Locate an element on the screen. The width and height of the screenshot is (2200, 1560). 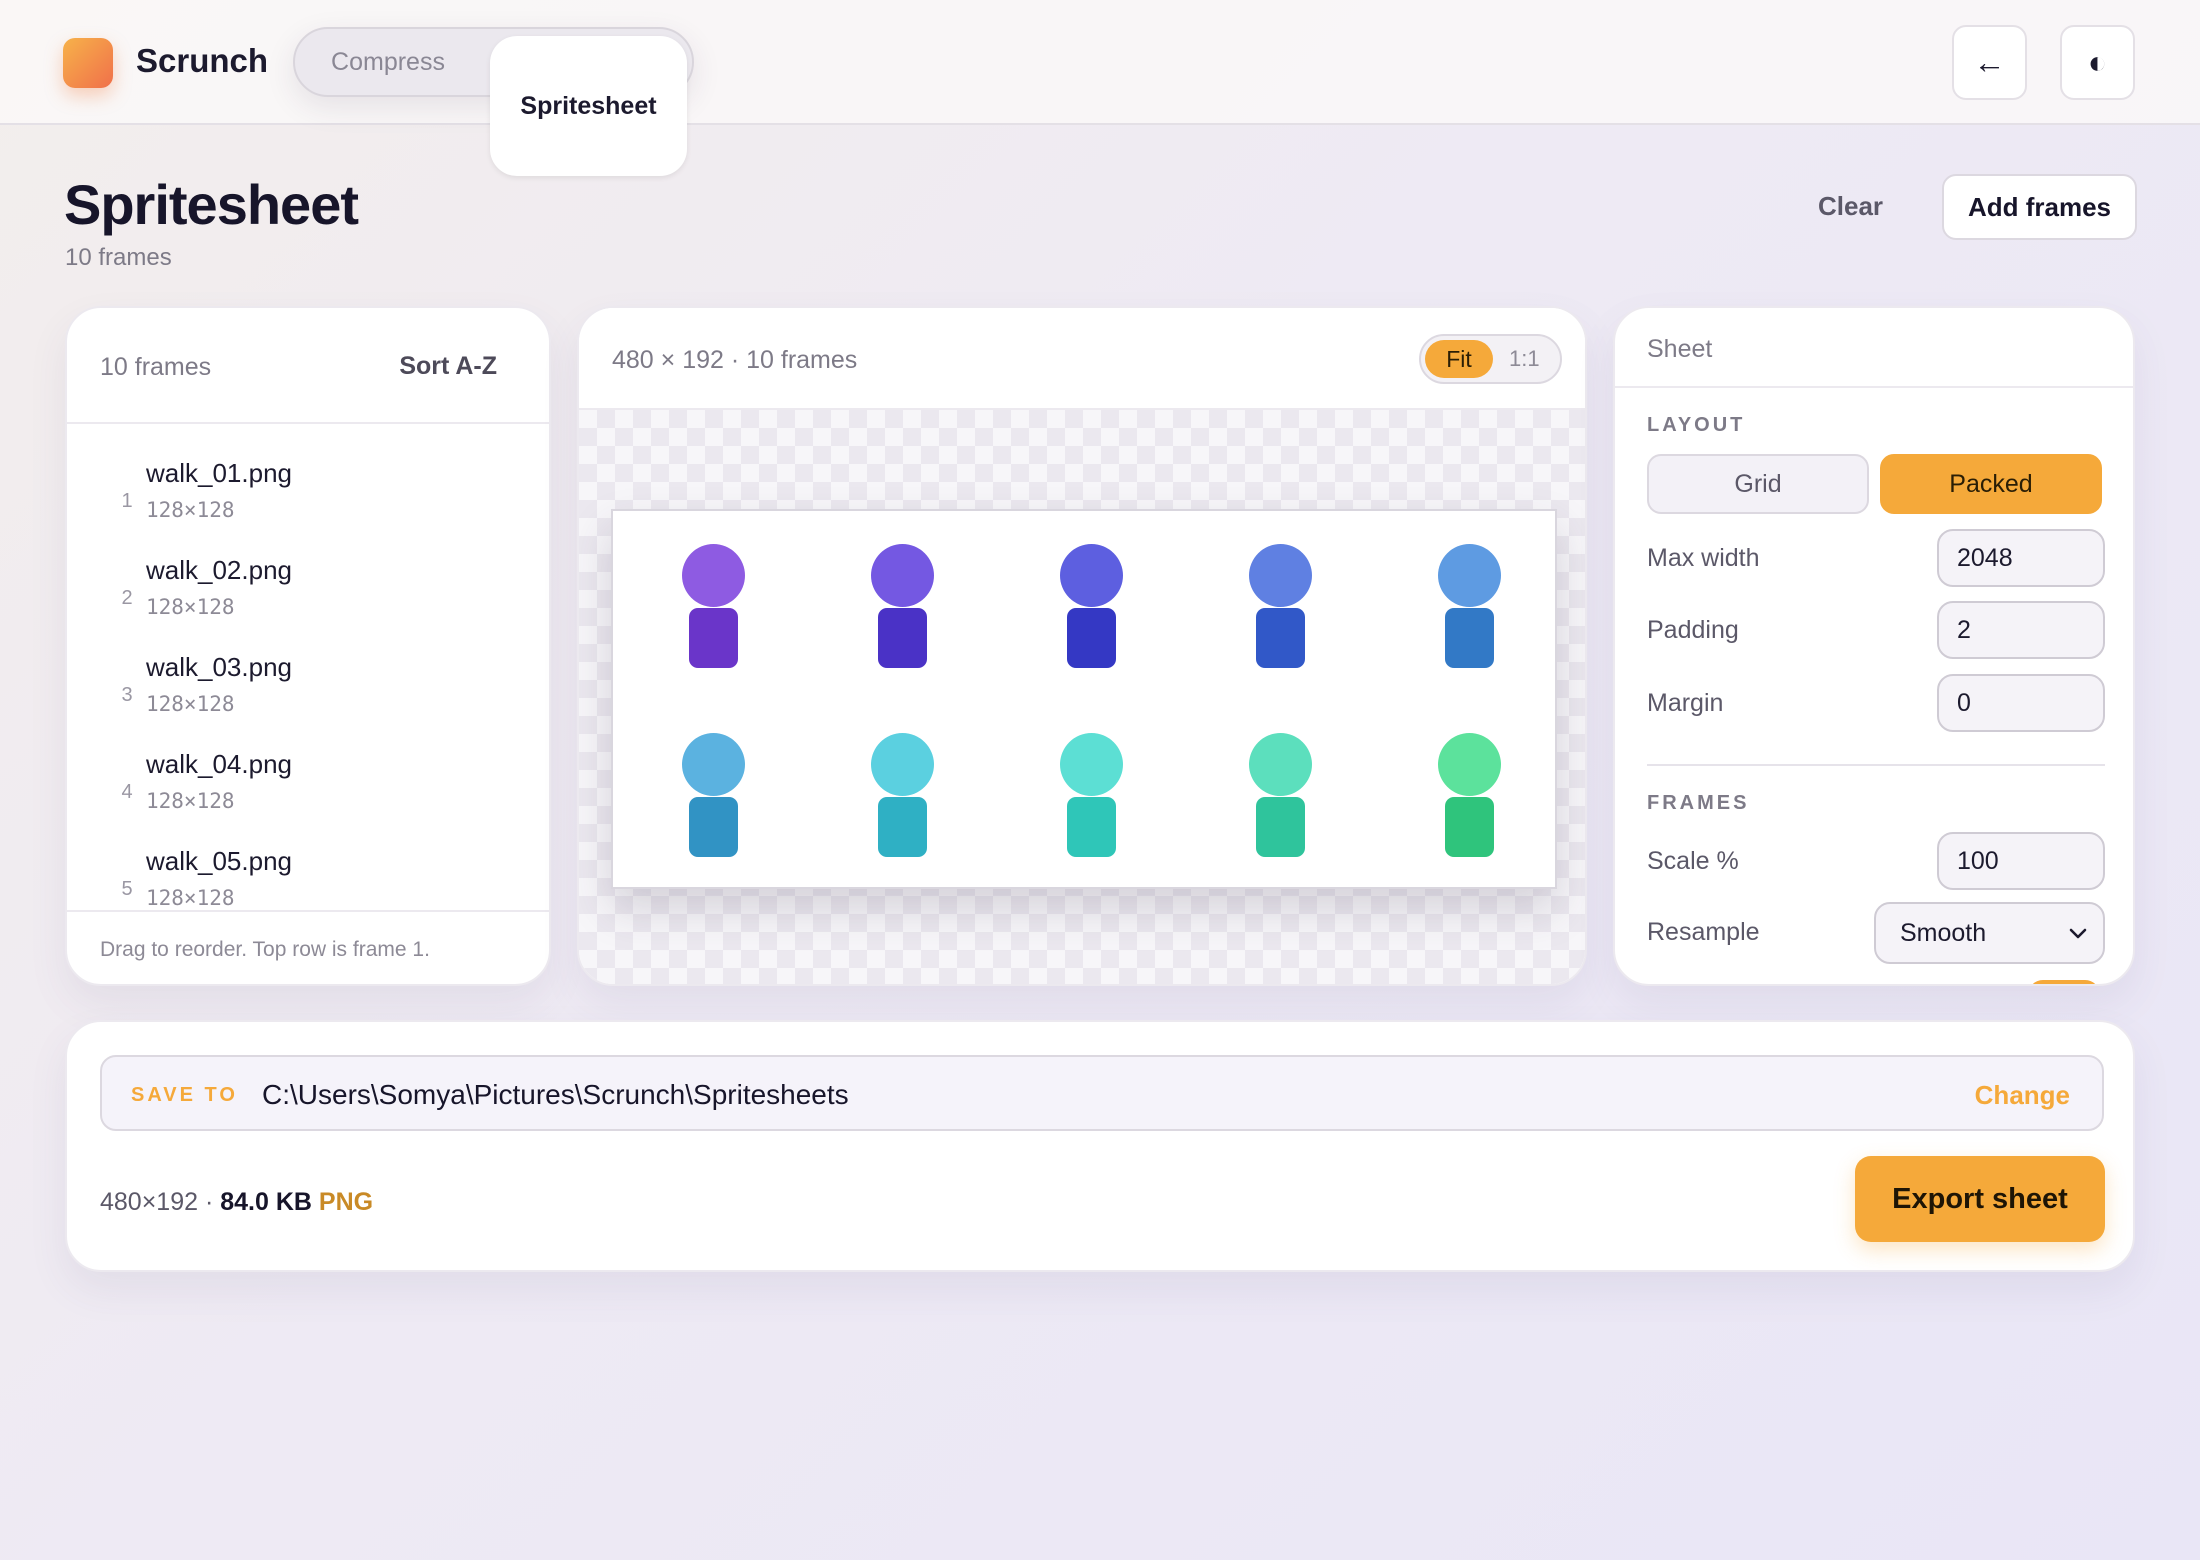
resample-value: Smooth is located at coordinates (1943, 932).